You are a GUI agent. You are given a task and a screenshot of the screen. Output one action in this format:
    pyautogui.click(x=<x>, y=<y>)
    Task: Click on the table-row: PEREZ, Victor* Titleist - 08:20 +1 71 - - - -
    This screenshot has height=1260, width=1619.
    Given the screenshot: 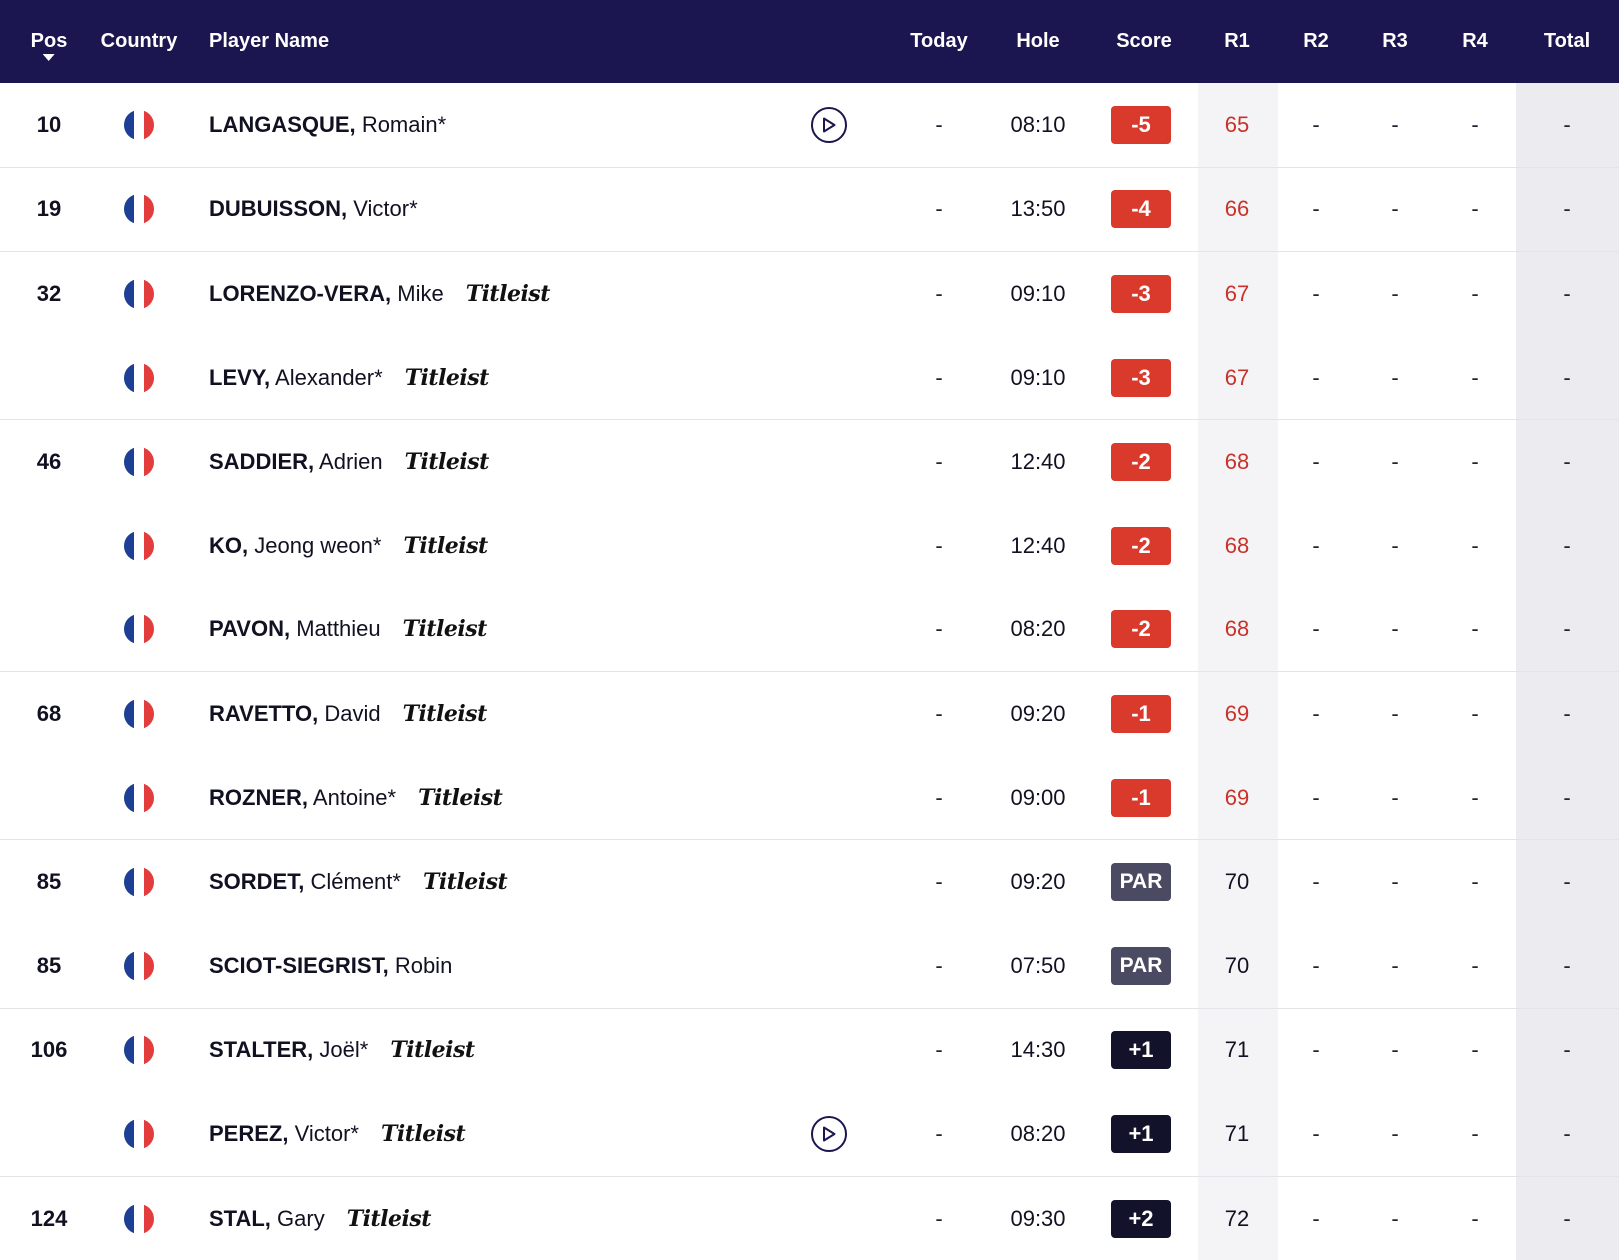 What is the action you would take?
    pyautogui.click(x=809, y=1134)
    